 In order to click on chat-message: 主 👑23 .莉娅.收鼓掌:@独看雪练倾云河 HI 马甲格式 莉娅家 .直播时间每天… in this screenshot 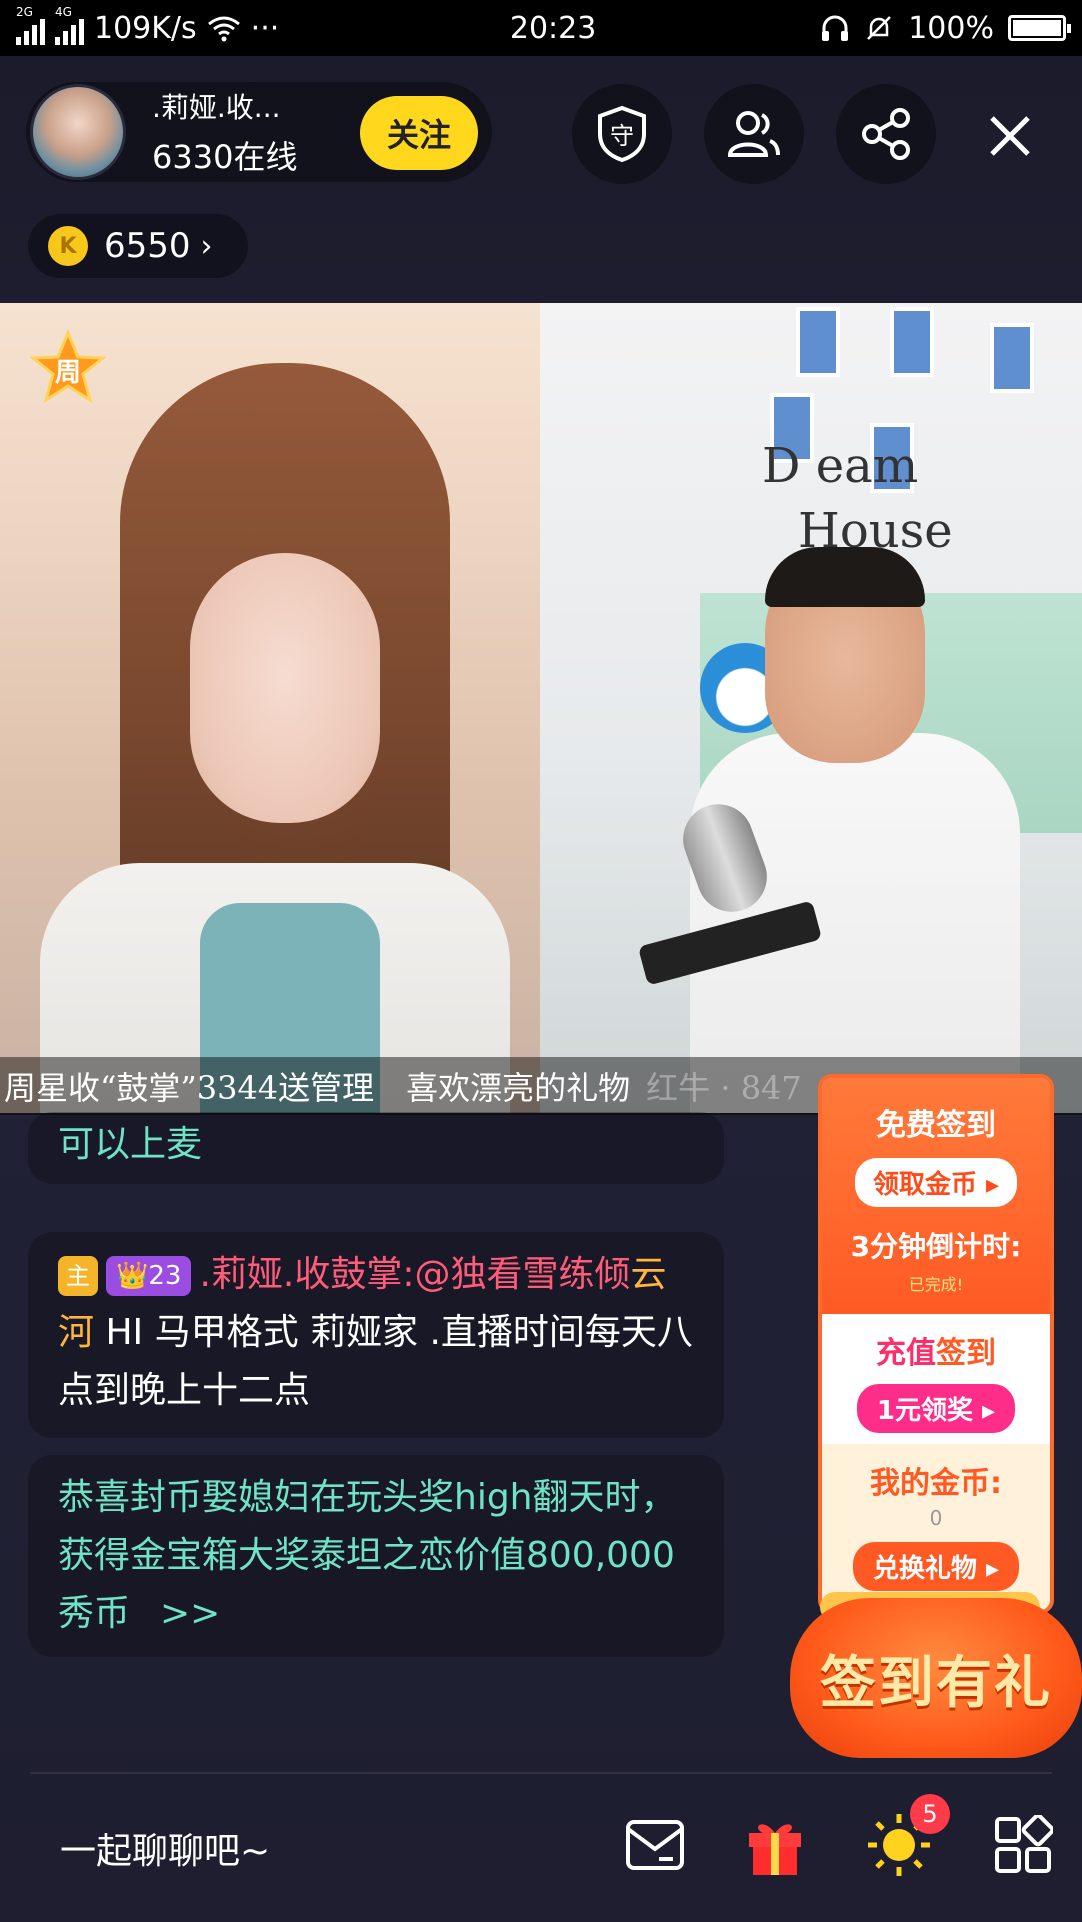, I will do `click(376, 1335)`.